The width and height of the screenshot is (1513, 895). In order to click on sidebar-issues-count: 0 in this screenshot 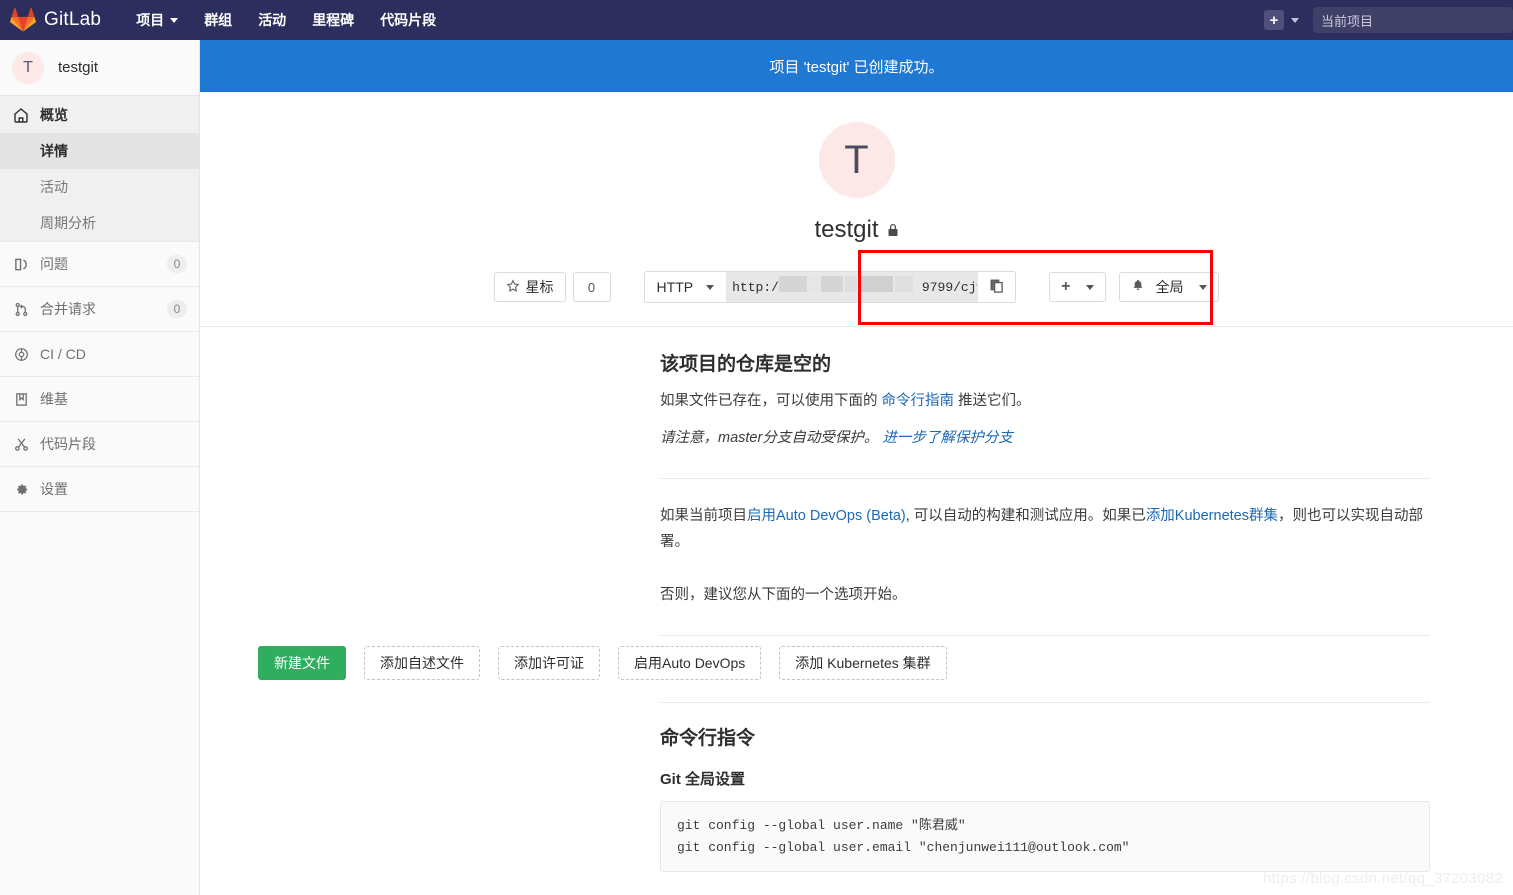, I will do `click(177, 264)`.